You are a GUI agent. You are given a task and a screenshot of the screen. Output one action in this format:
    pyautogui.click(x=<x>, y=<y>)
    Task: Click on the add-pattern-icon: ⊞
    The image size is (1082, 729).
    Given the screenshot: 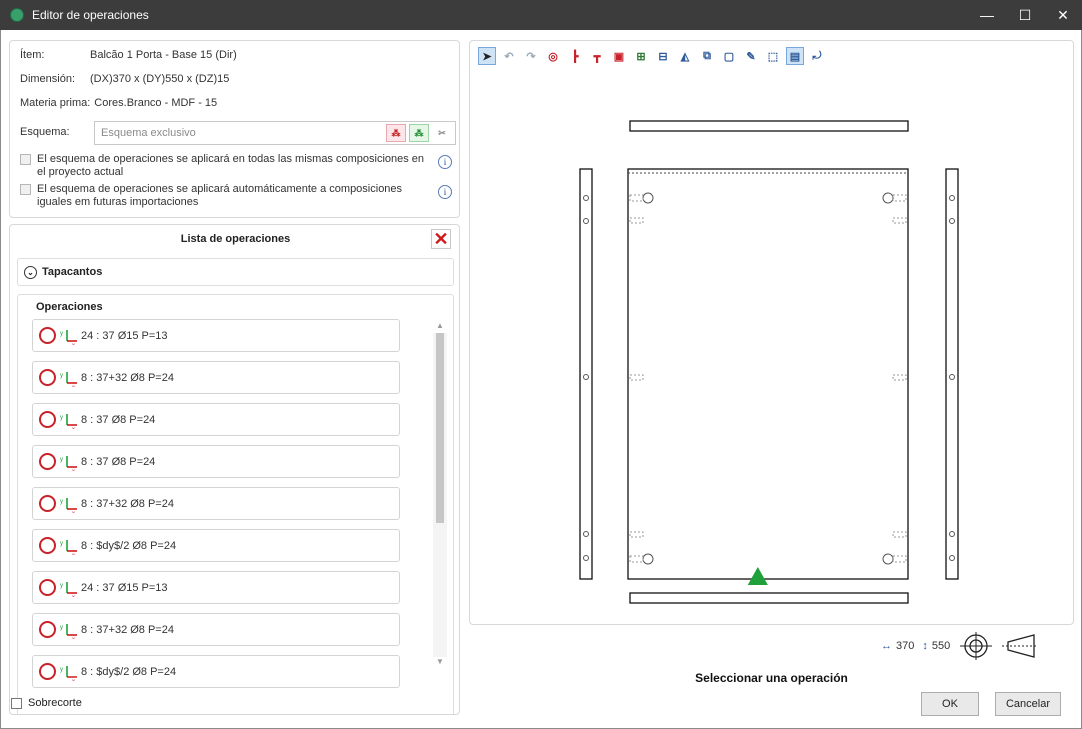 What is the action you would take?
    pyautogui.click(x=641, y=56)
    